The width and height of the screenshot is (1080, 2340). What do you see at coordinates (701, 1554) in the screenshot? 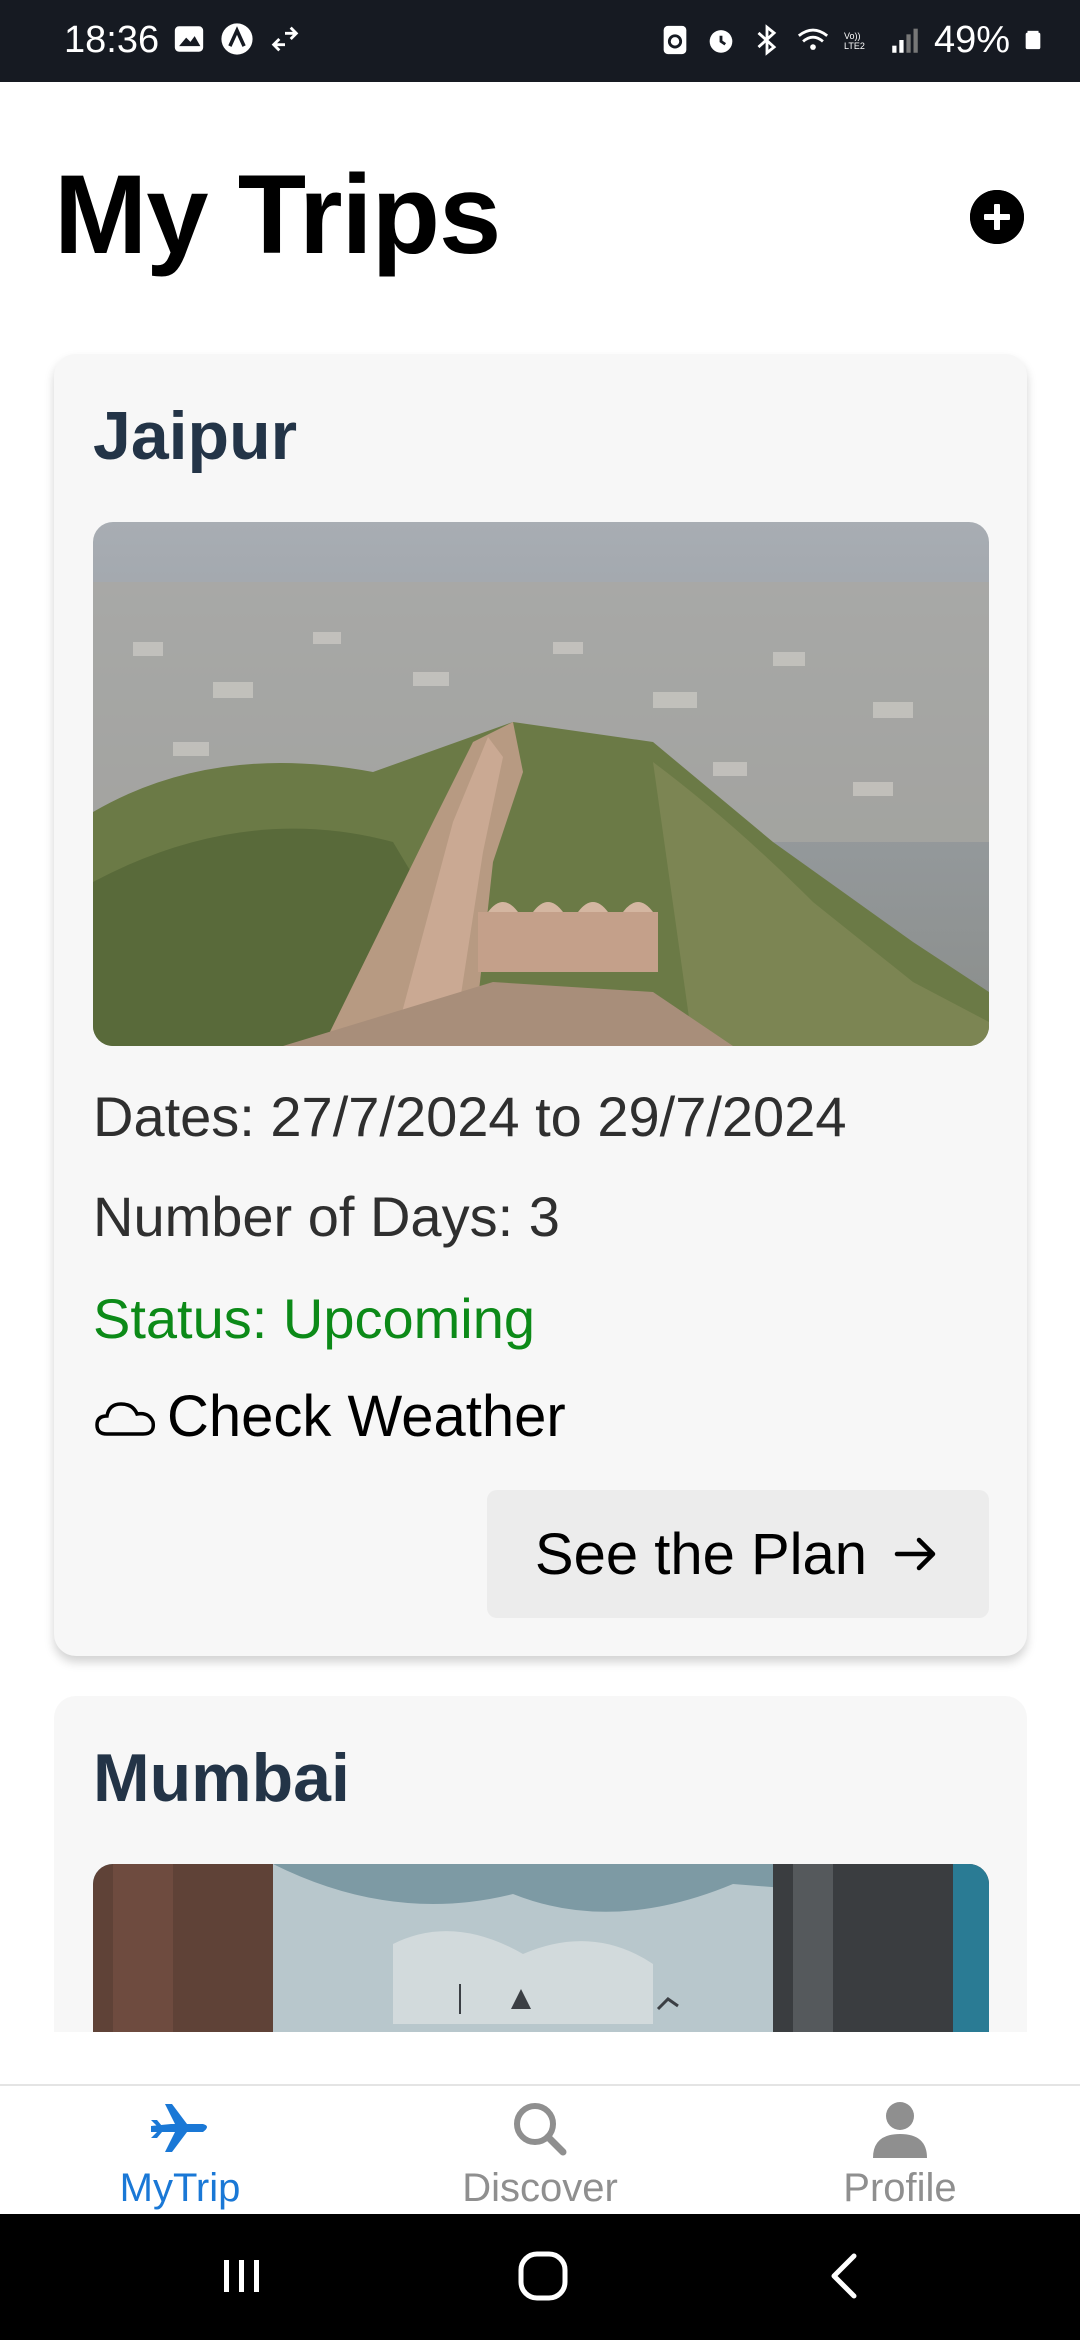
I see `see-plan-label: See the Plan` at bounding box center [701, 1554].